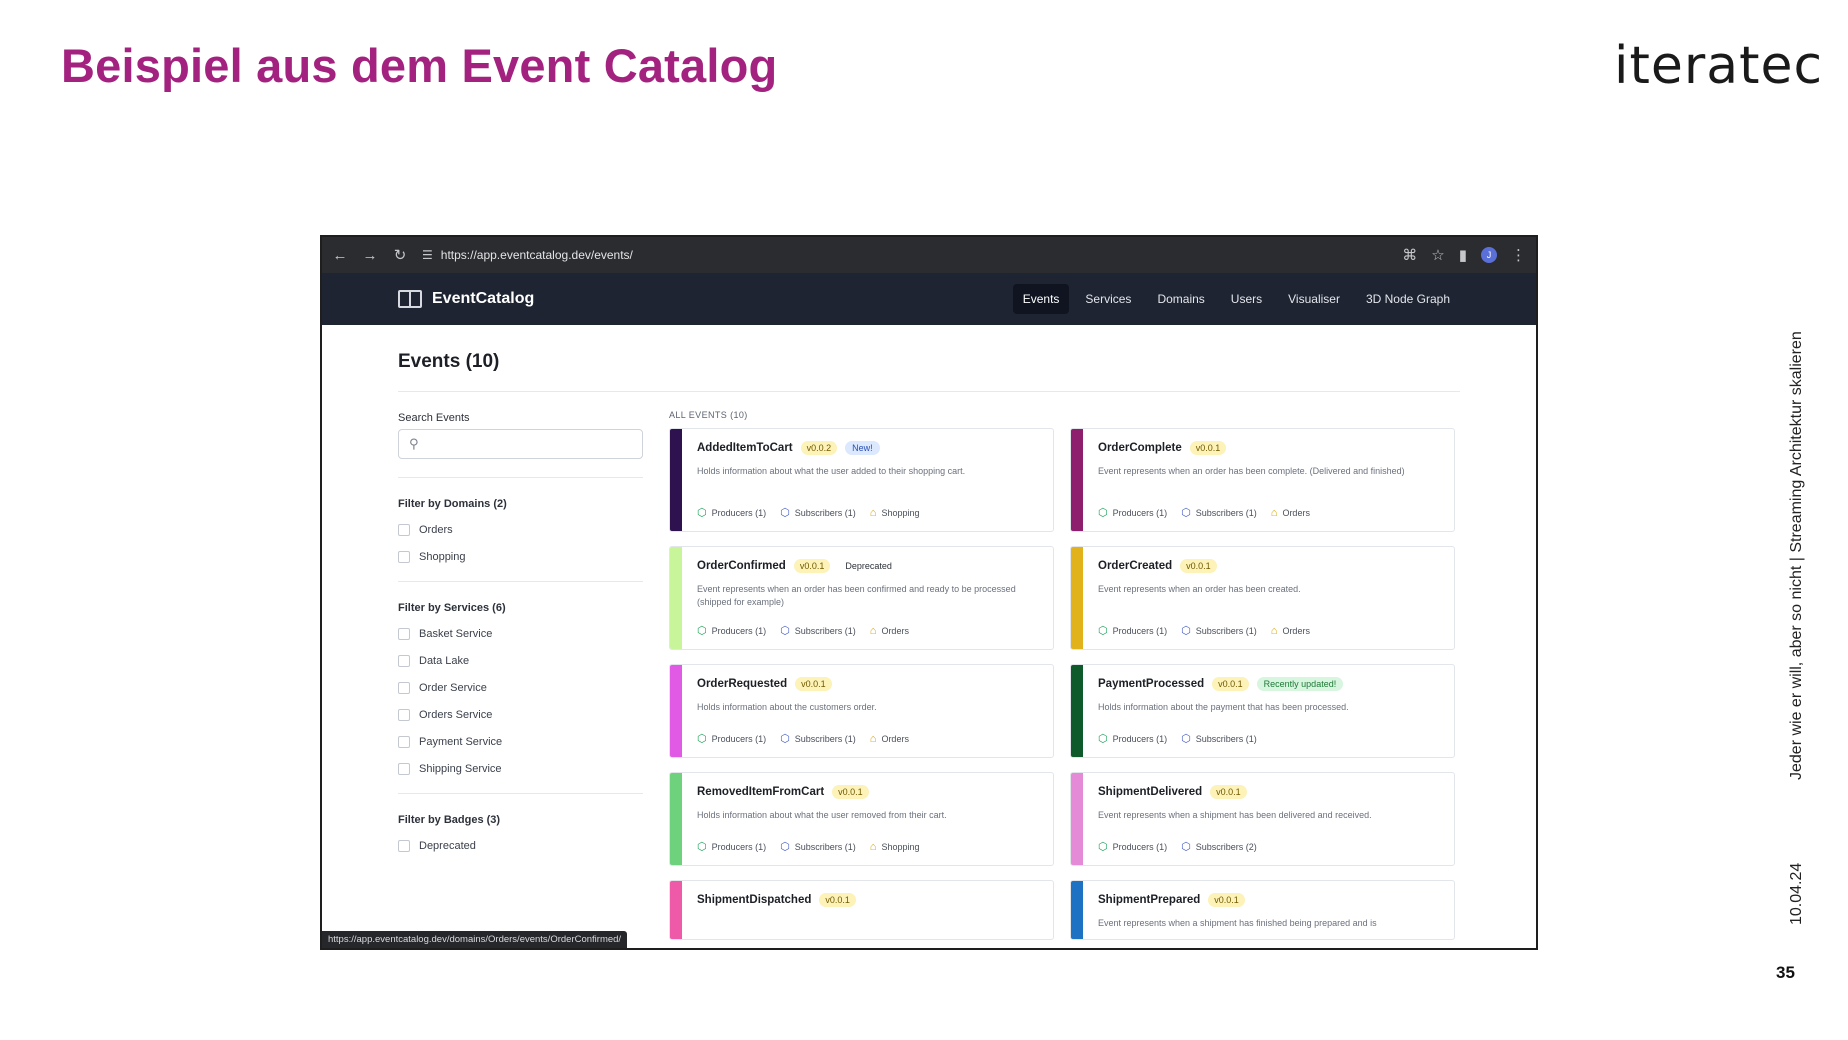 The image size is (1848, 1040). I want to click on event-name: OrderConfirmed, so click(741, 566).